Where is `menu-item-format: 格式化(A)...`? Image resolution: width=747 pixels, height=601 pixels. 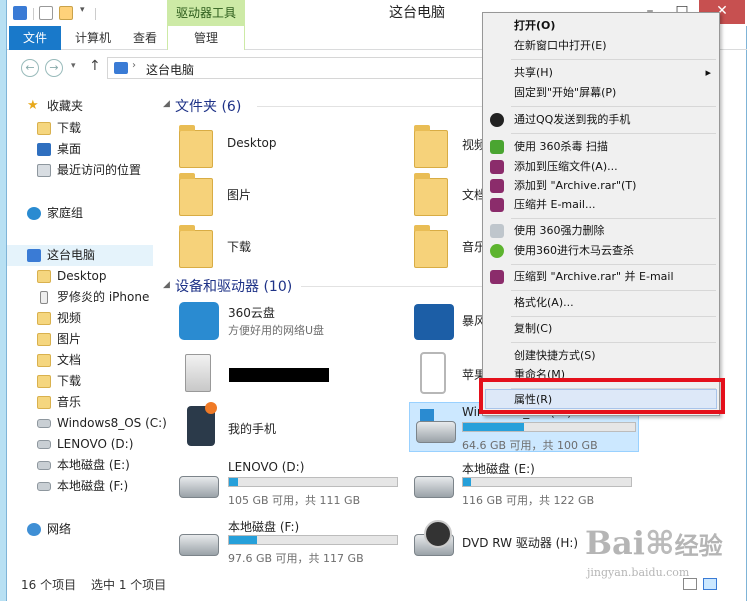
menu-item-format: 格式化(A)... is located at coordinates (601, 303).